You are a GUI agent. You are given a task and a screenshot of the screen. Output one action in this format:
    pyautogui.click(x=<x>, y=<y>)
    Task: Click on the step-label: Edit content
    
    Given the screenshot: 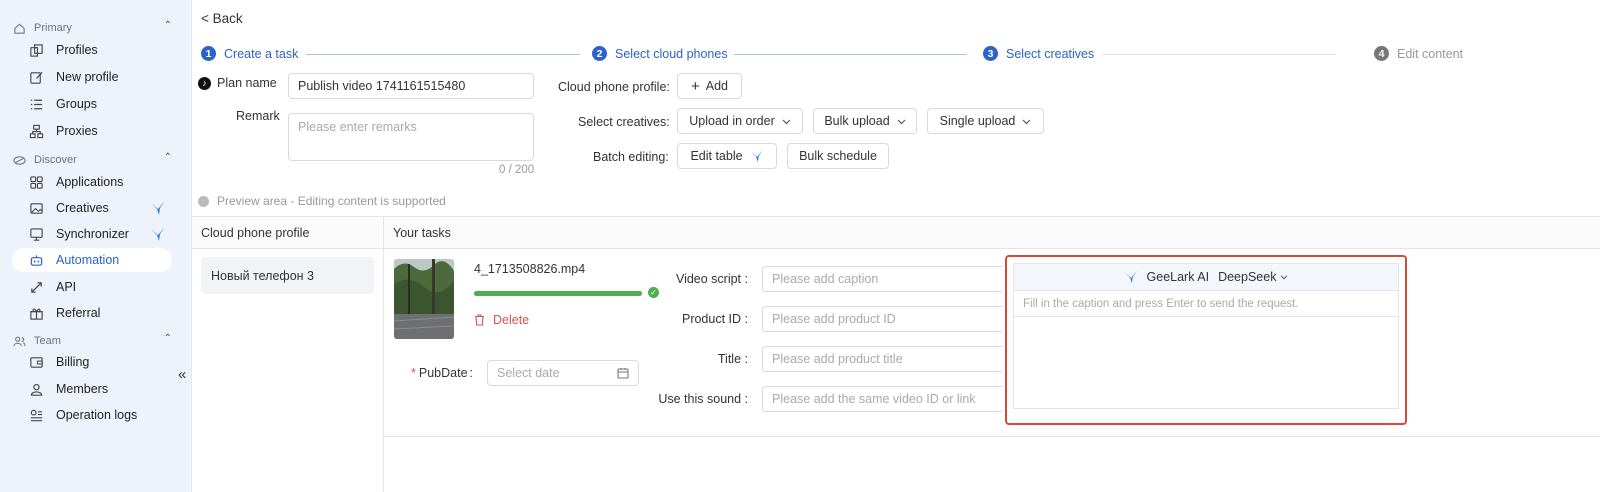 What is the action you would take?
    pyautogui.click(x=1430, y=53)
    